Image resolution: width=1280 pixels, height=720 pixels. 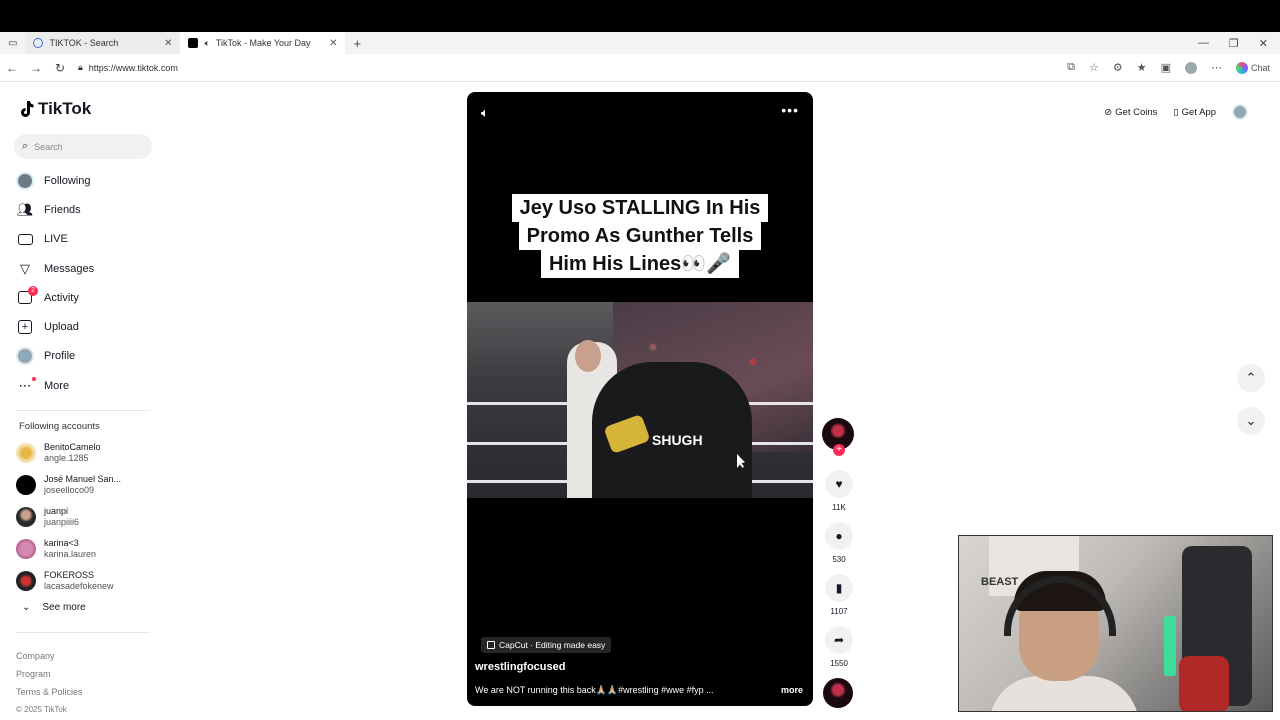 What do you see at coordinates (57, 385) in the screenshot?
I see `nav-label: More` at bounding box center [57, 385].